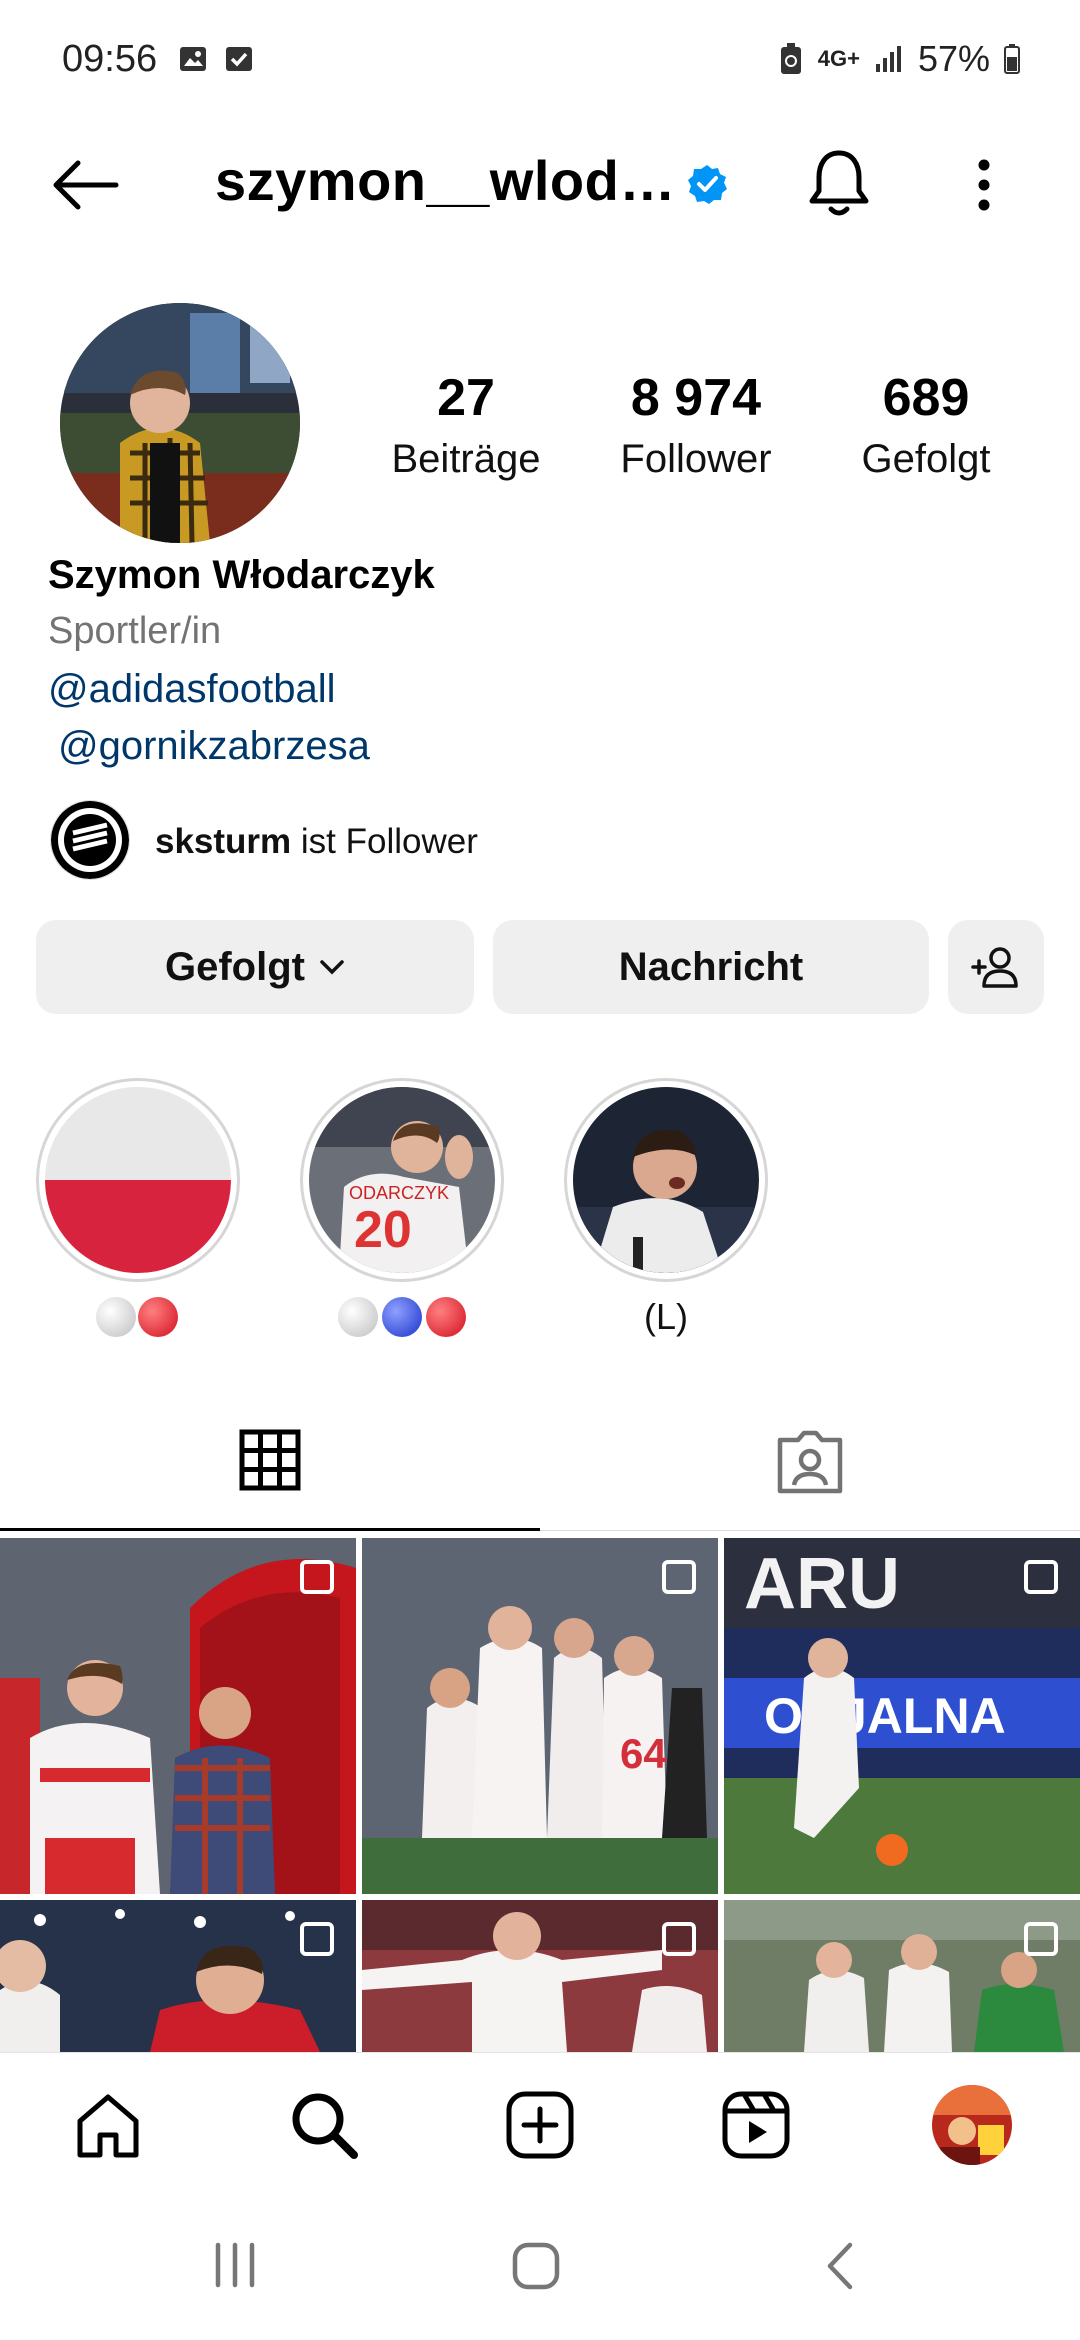 The height and width of the screenshot is (2340, 1080). I want to click on highlight-2: 20 ODARCZYK, so click(402, 1180).